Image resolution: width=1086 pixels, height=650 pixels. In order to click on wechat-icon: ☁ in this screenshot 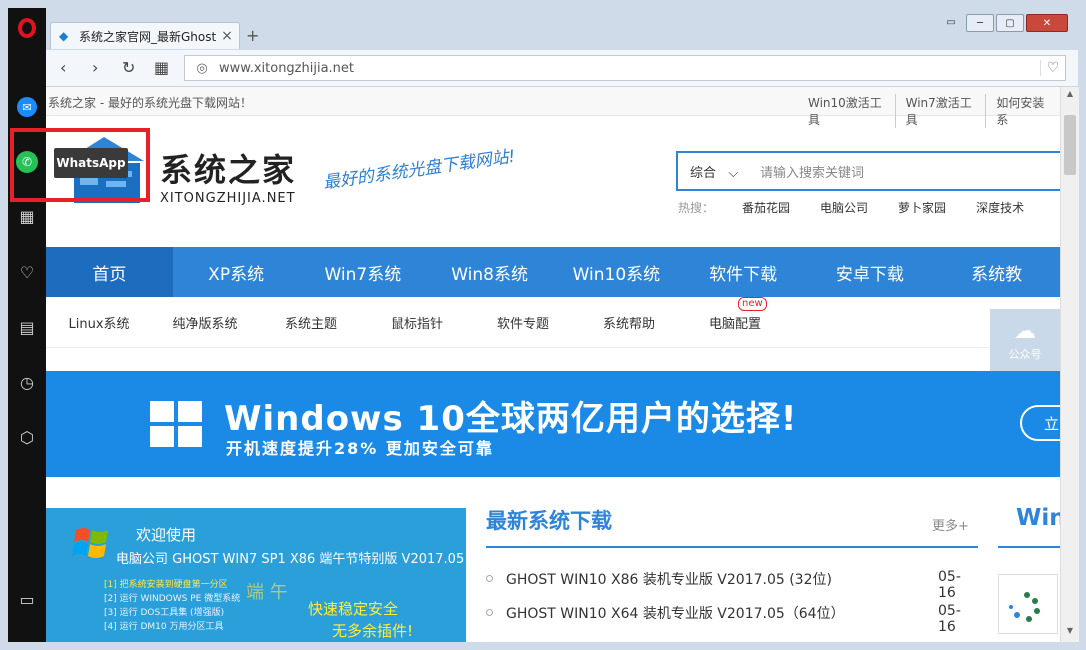, I will do `click(1025, 331)`.